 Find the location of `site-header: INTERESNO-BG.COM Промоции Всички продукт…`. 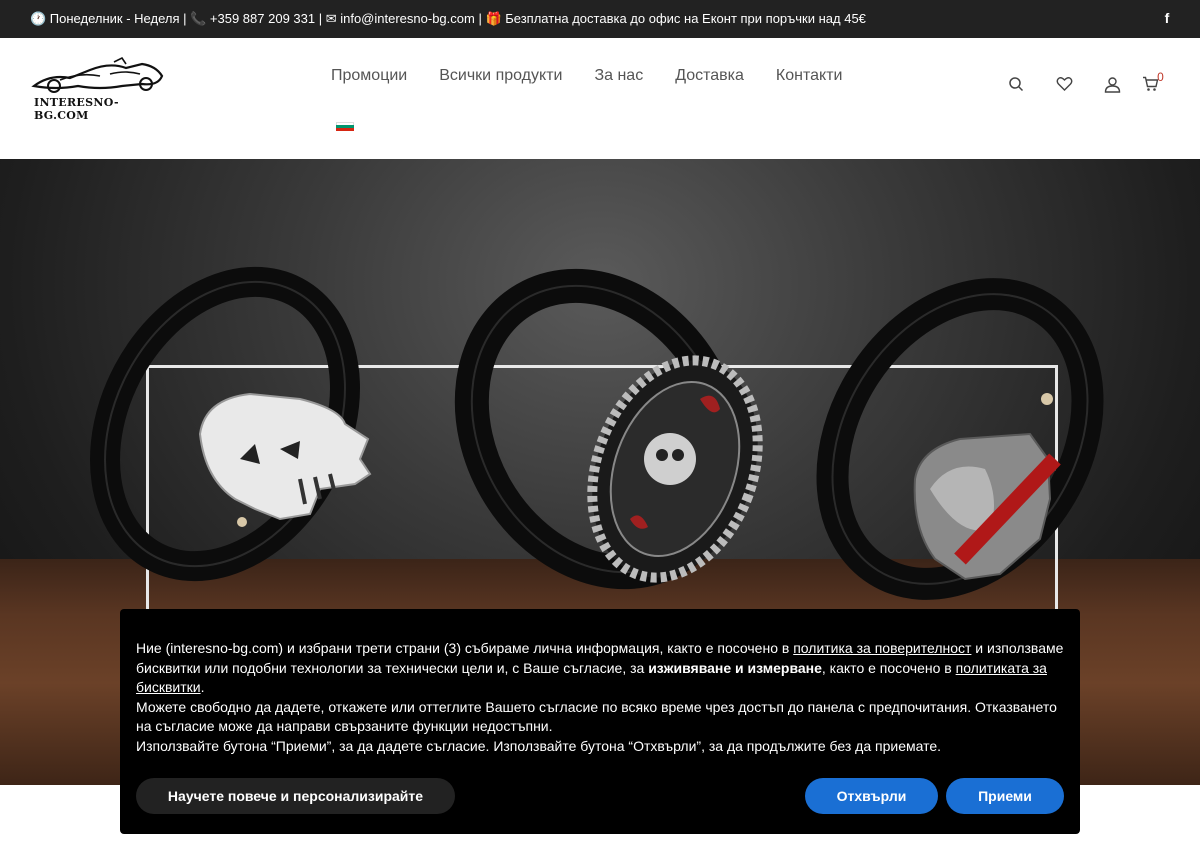

site-header: INTERESNO-BG.COM Промоции Всички продукт… is located at coordinates (600, 98).